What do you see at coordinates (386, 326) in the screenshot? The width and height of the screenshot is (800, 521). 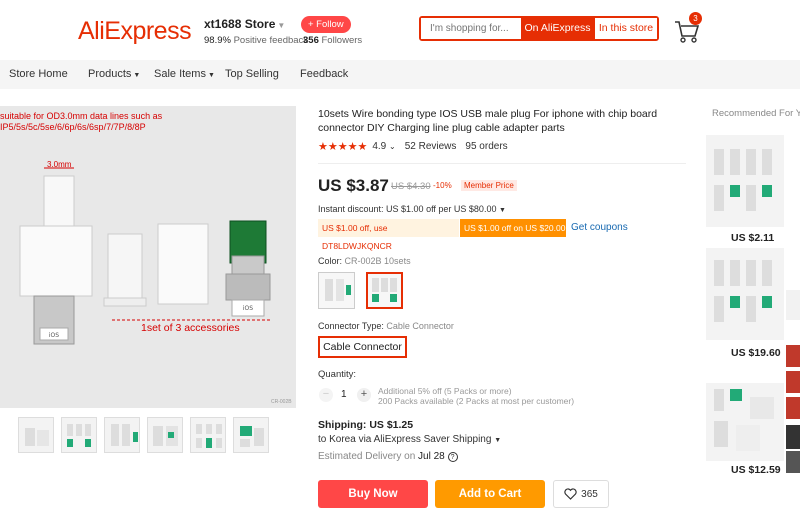 I see `connector-type-label: Connector Type: Cable Connector` at bounding box center [386, 326].